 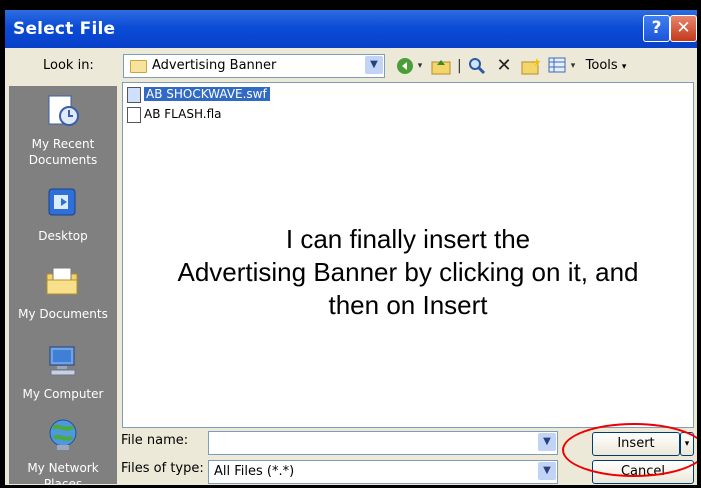 I want to click on look-in-dropdown: Advertising Banner ▼, so click(x=254, y=66).